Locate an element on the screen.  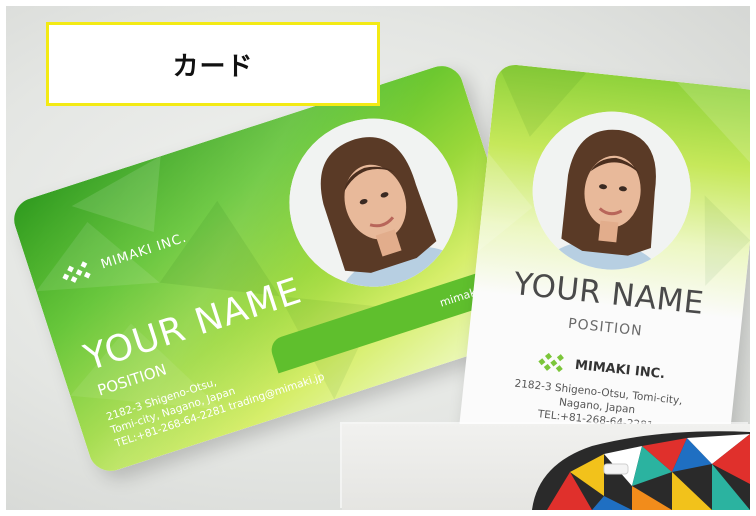
title-label: カード is located at coordinates (213, 66).